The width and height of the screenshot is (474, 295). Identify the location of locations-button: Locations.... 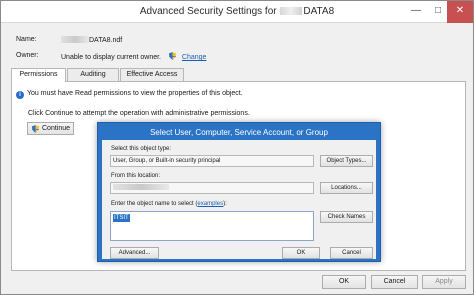
(346, 188).